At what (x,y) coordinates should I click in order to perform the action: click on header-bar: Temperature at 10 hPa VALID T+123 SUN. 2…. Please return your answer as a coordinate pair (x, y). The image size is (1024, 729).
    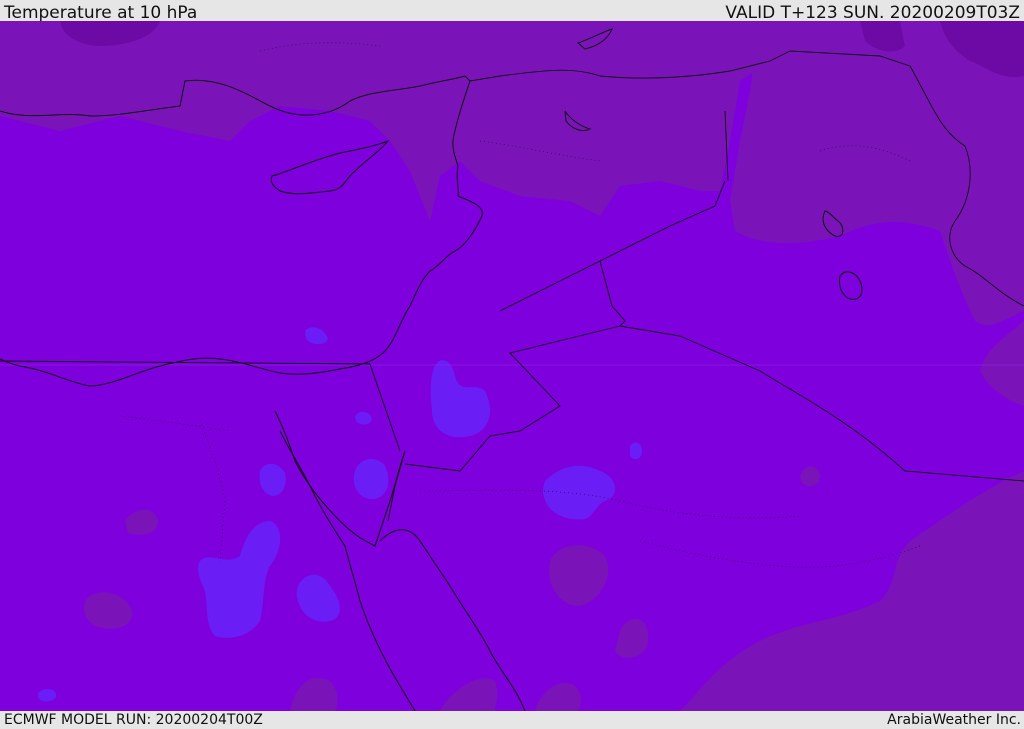
    Looking at the image, I should click on (512, 11).